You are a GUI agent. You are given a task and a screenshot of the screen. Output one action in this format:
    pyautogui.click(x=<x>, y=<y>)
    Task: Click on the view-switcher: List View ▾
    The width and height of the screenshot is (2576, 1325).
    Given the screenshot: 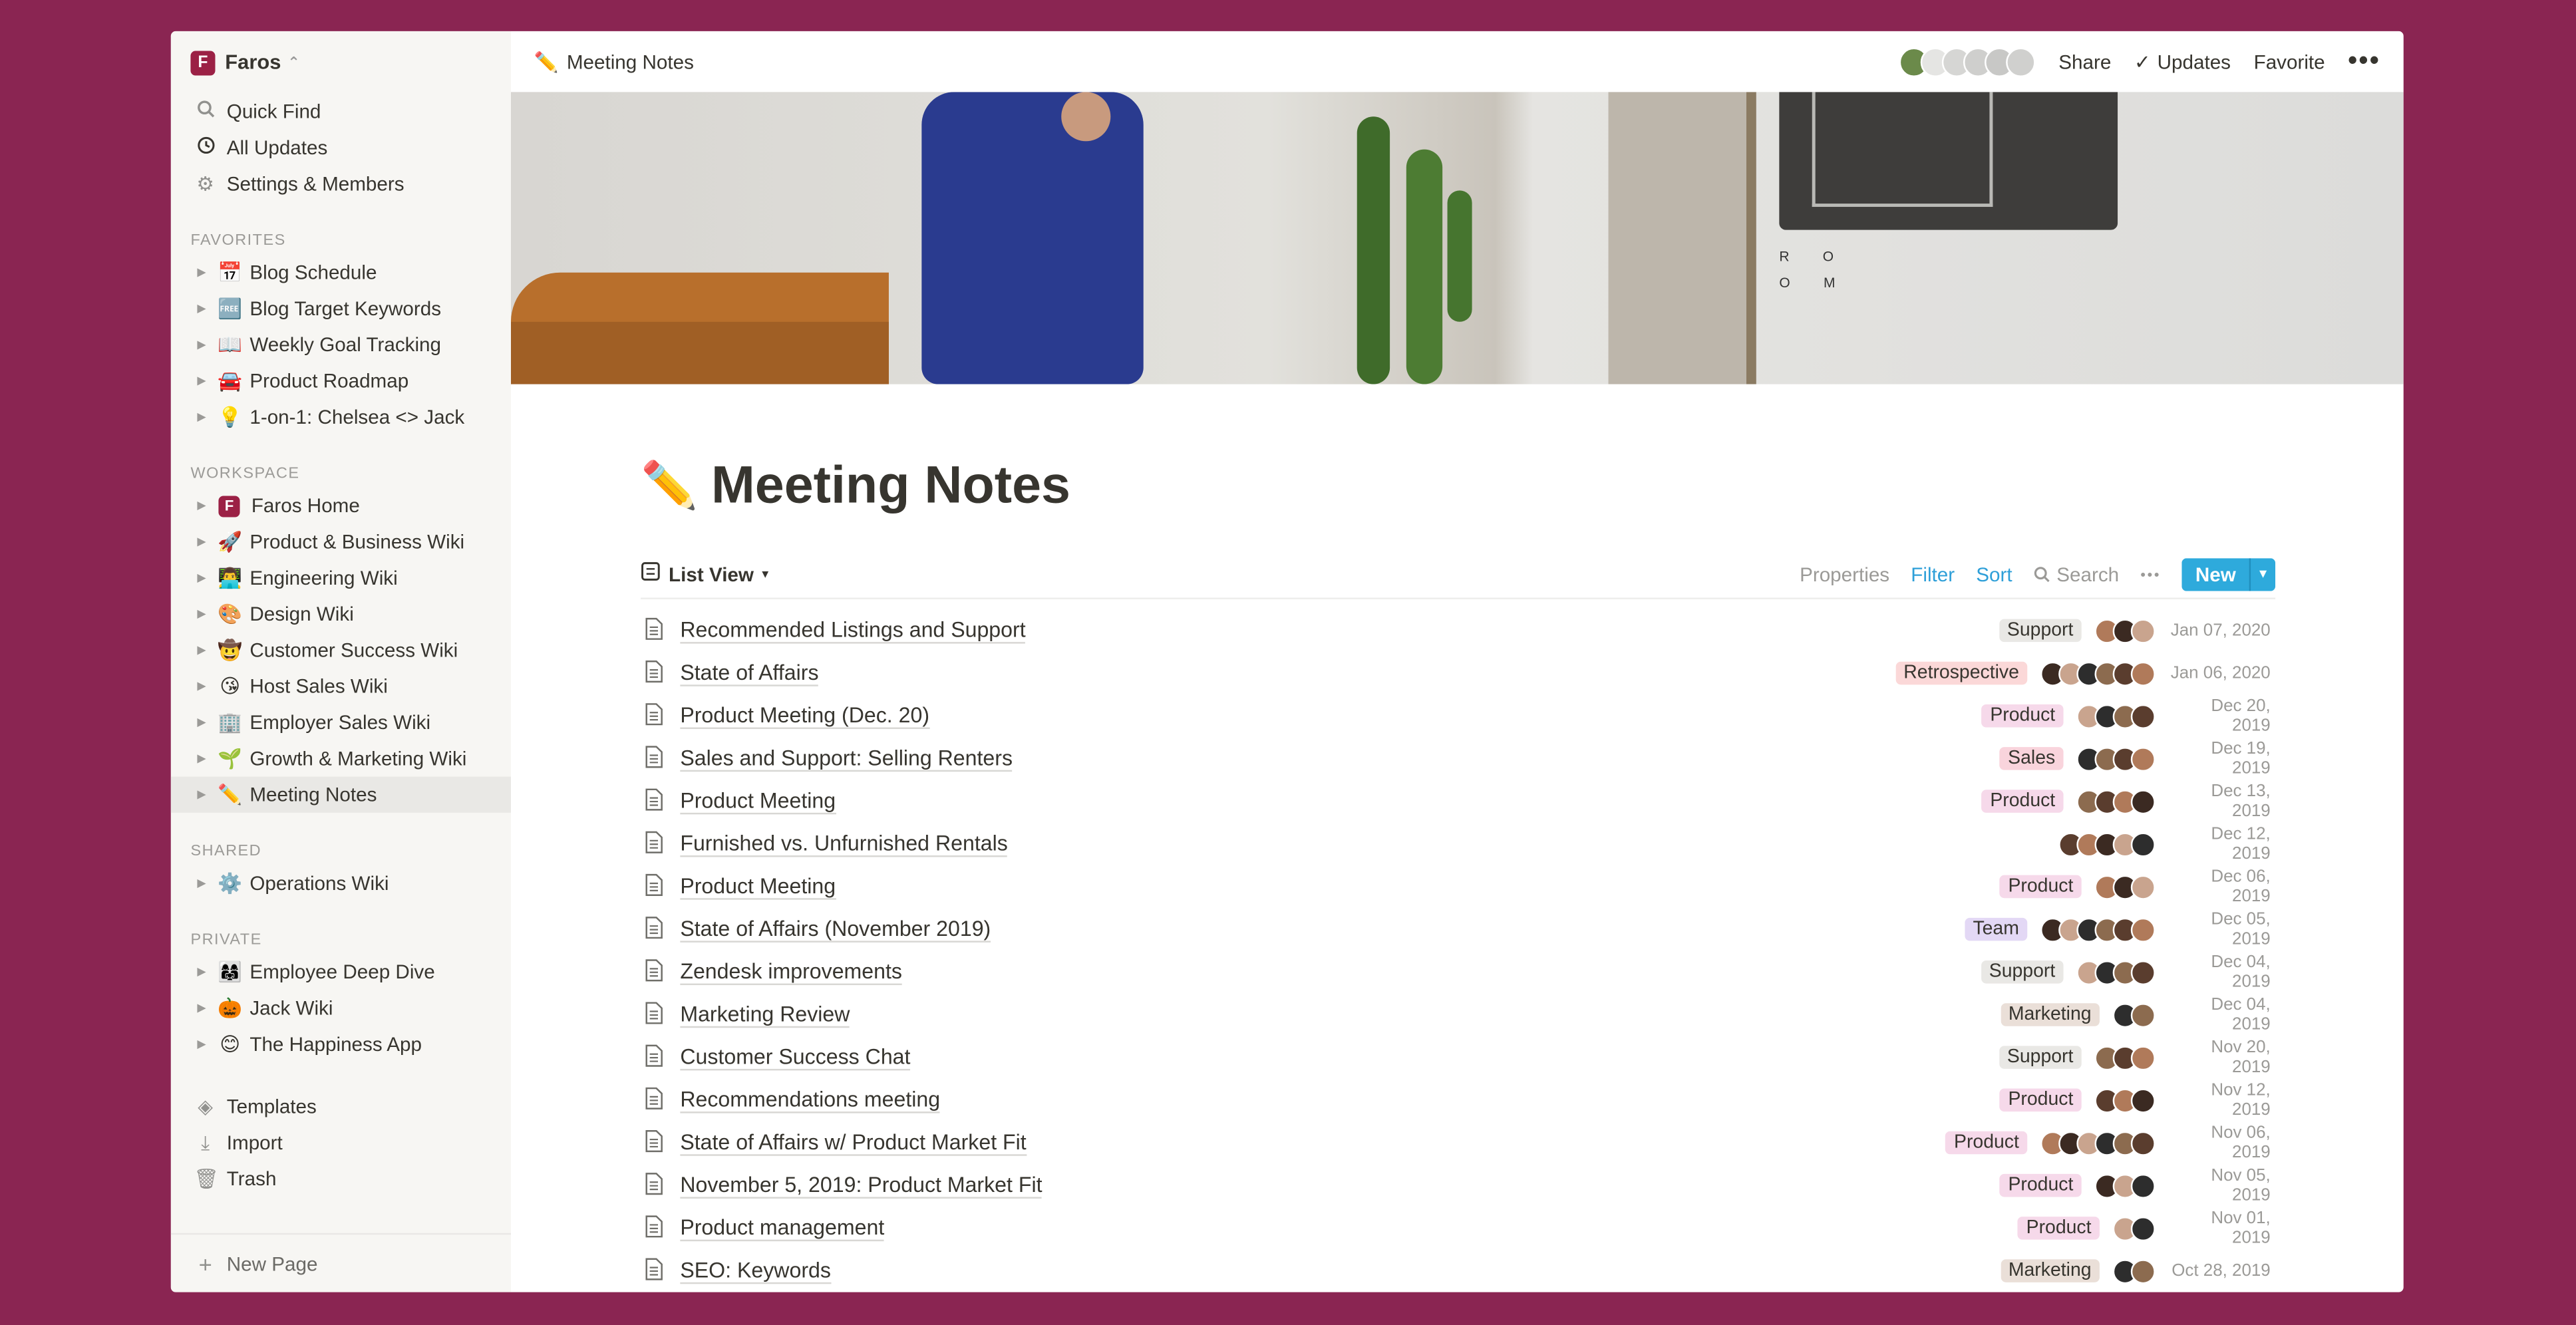 What is the action you would take?
    pyautogui.click(x=704, y=573)
    